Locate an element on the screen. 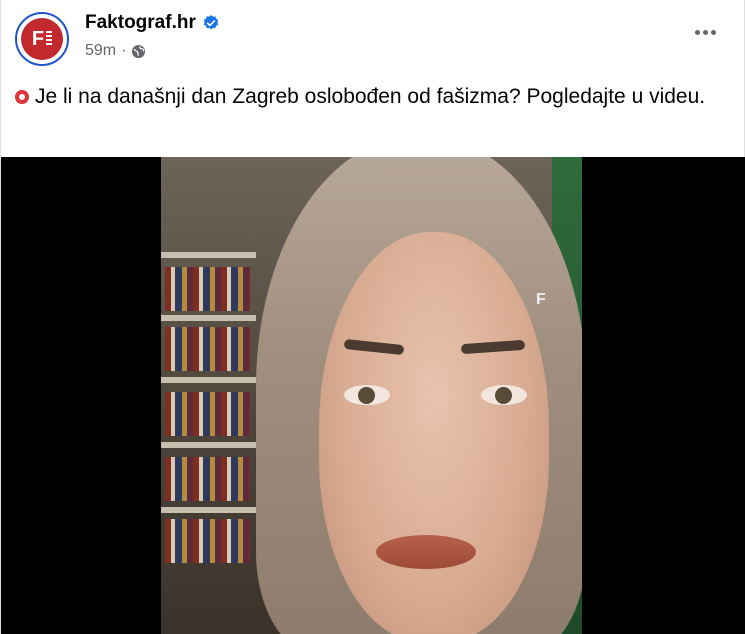  post-meta: 59m · is located at coordinates (115, 51).